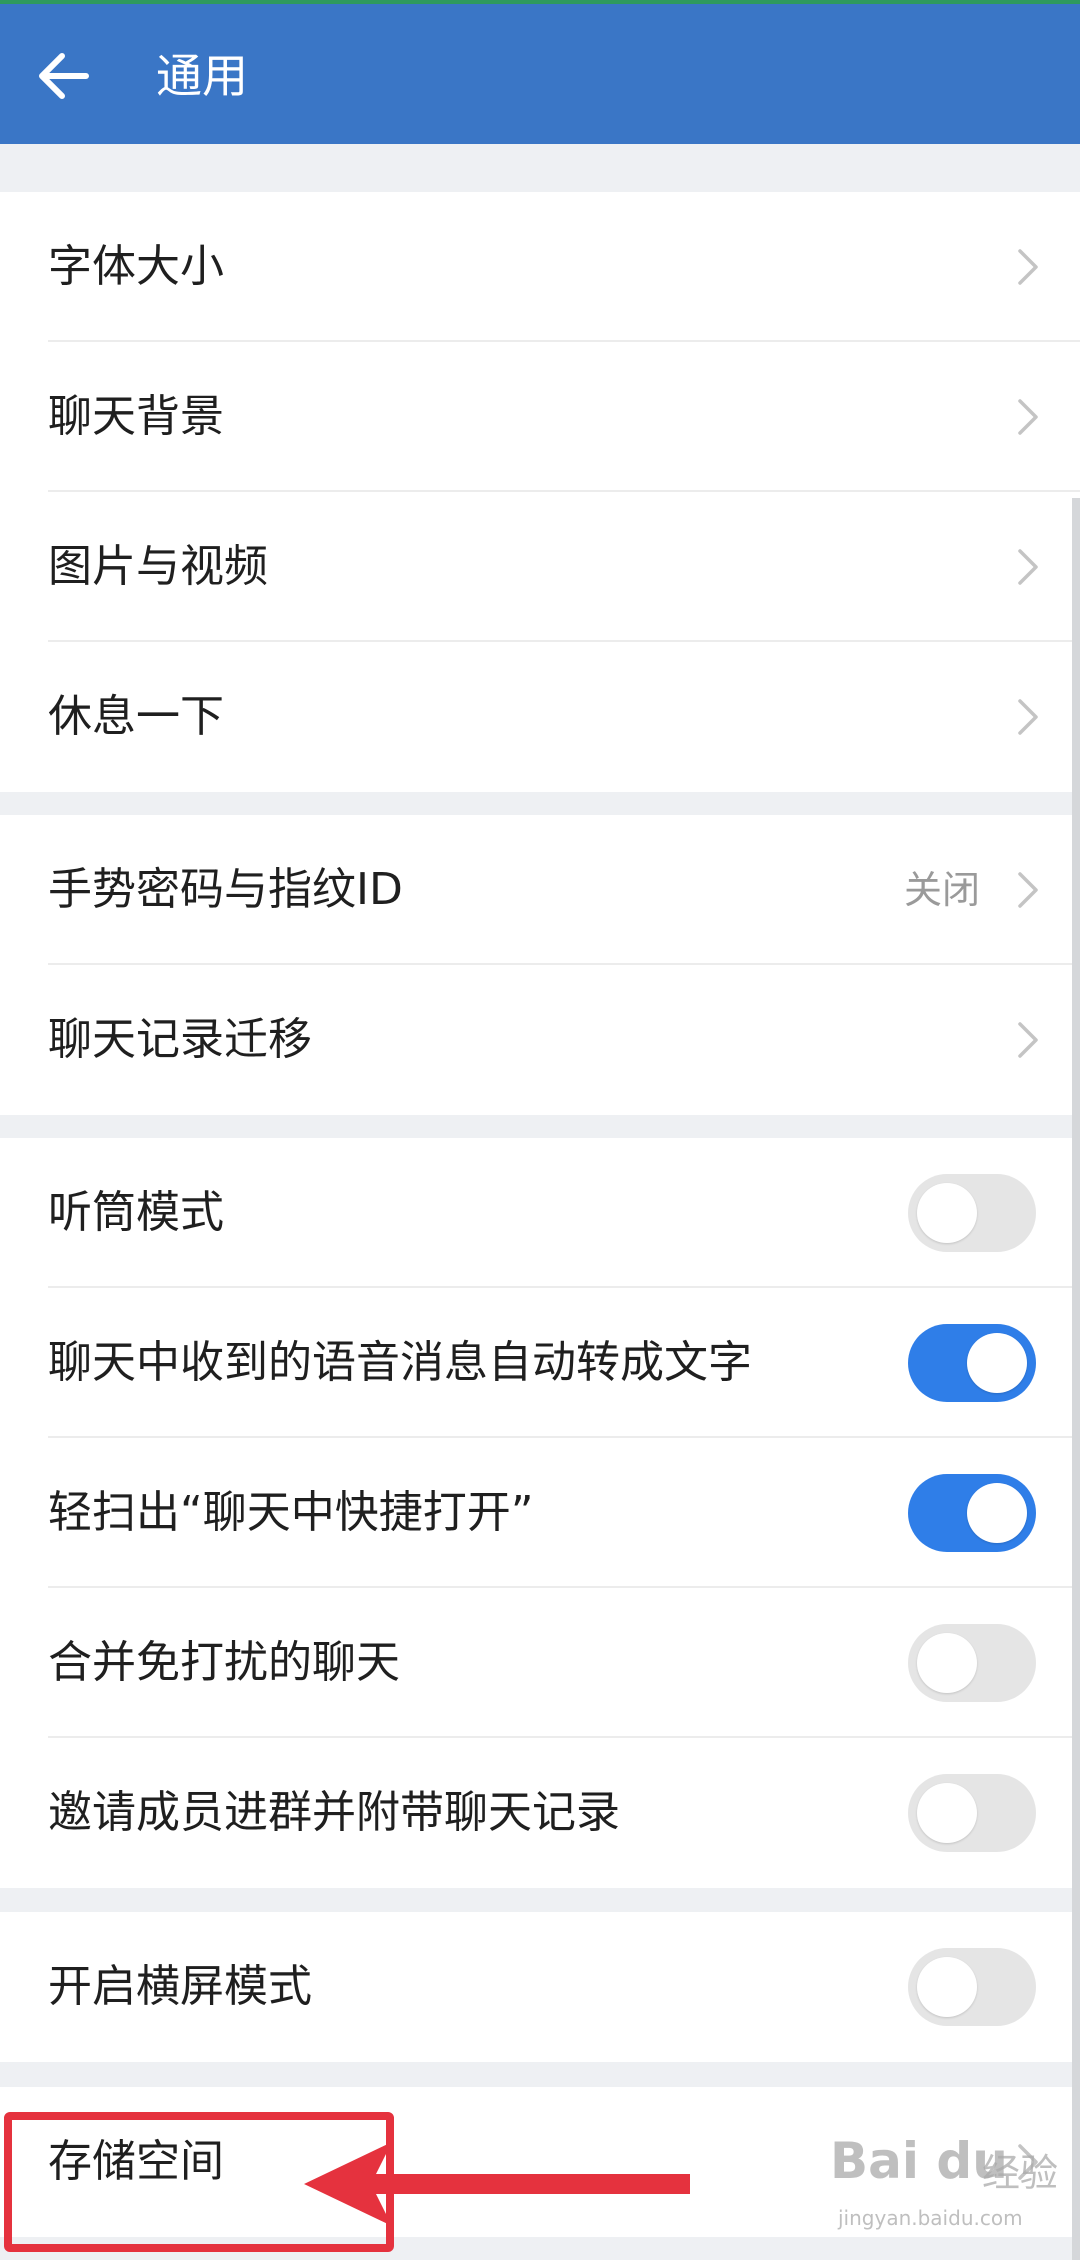 The width and height of the screenshot is (1080, 2260). I want to click on watermark-url: jingyan.baidu.com, so click(930, 2218).